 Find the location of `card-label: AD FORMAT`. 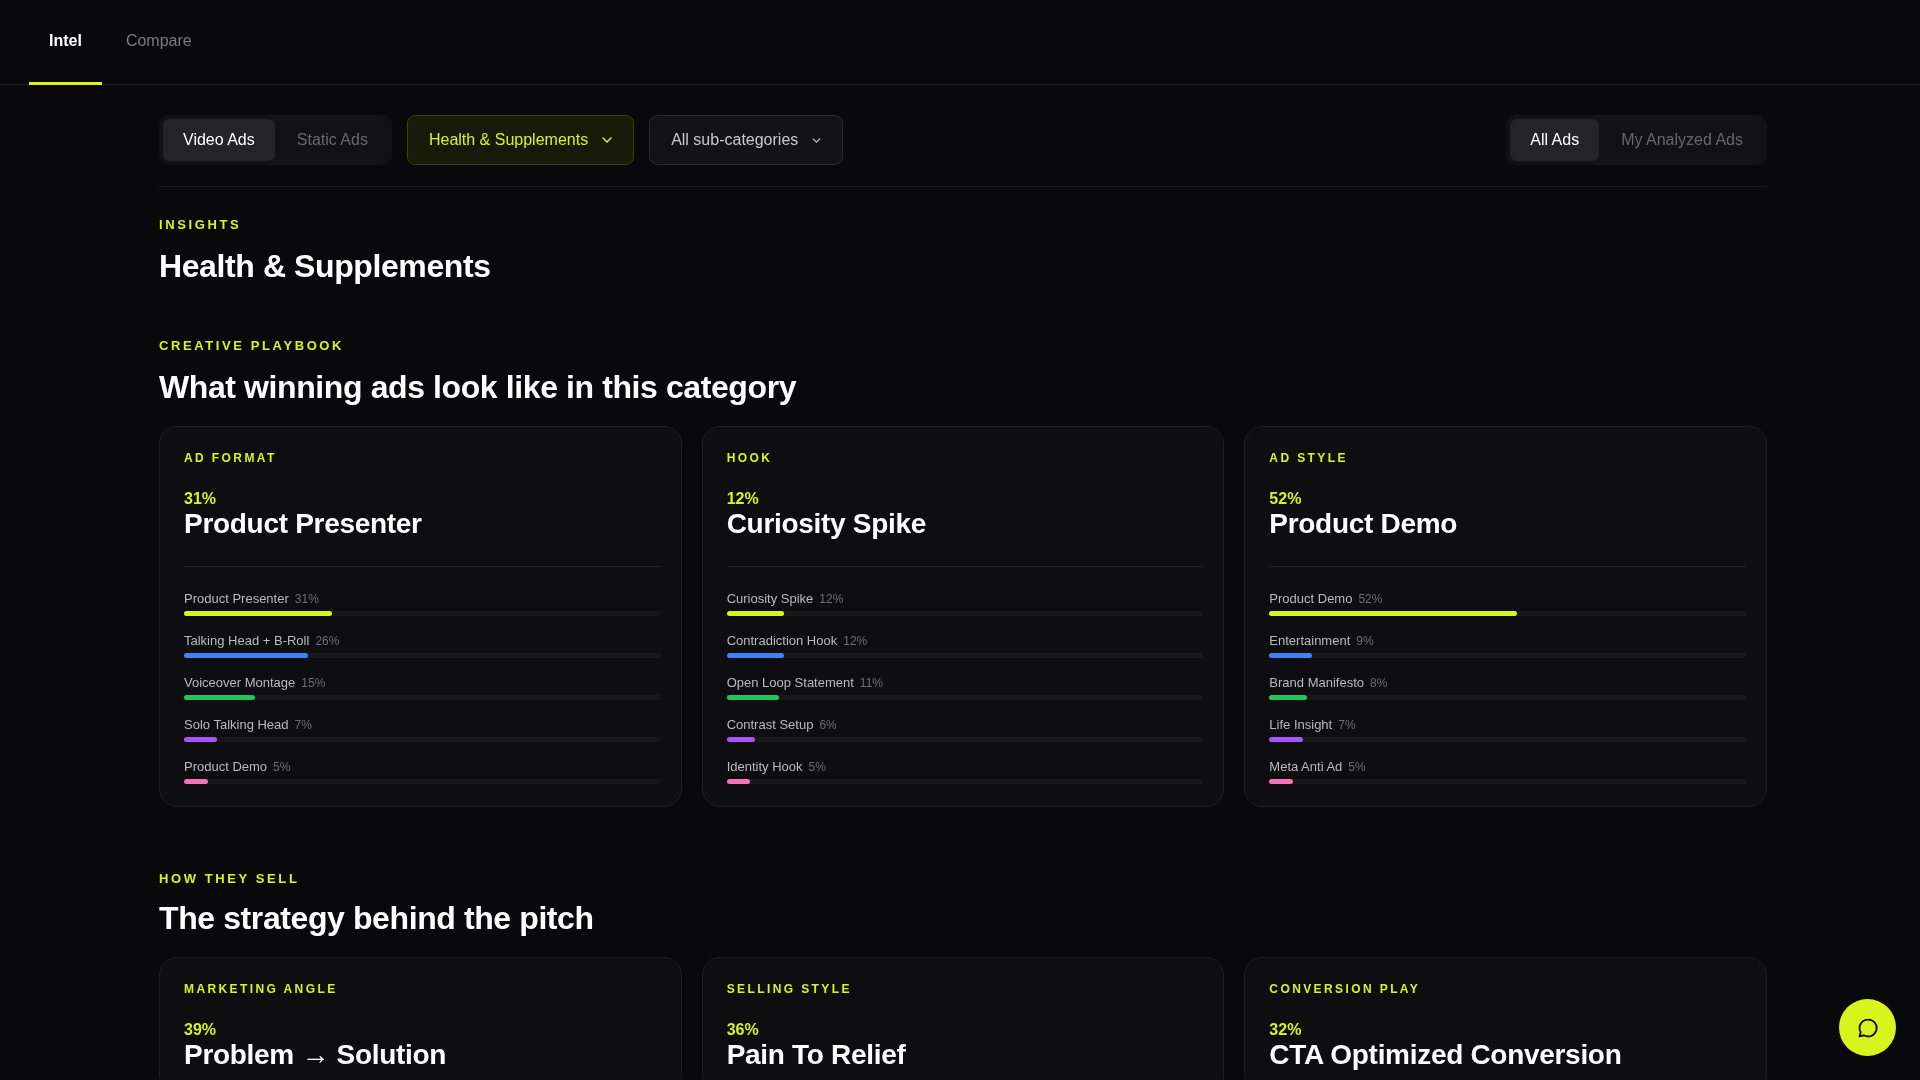

card-label: AD FORMAT is located at coordinates (231, 458).